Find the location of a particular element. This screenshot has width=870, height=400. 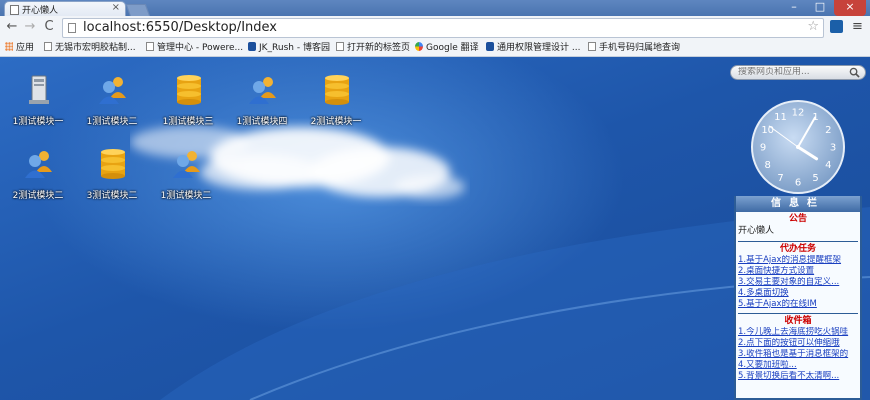

clock-numeral: 7 is located at coordinates (780, 178).